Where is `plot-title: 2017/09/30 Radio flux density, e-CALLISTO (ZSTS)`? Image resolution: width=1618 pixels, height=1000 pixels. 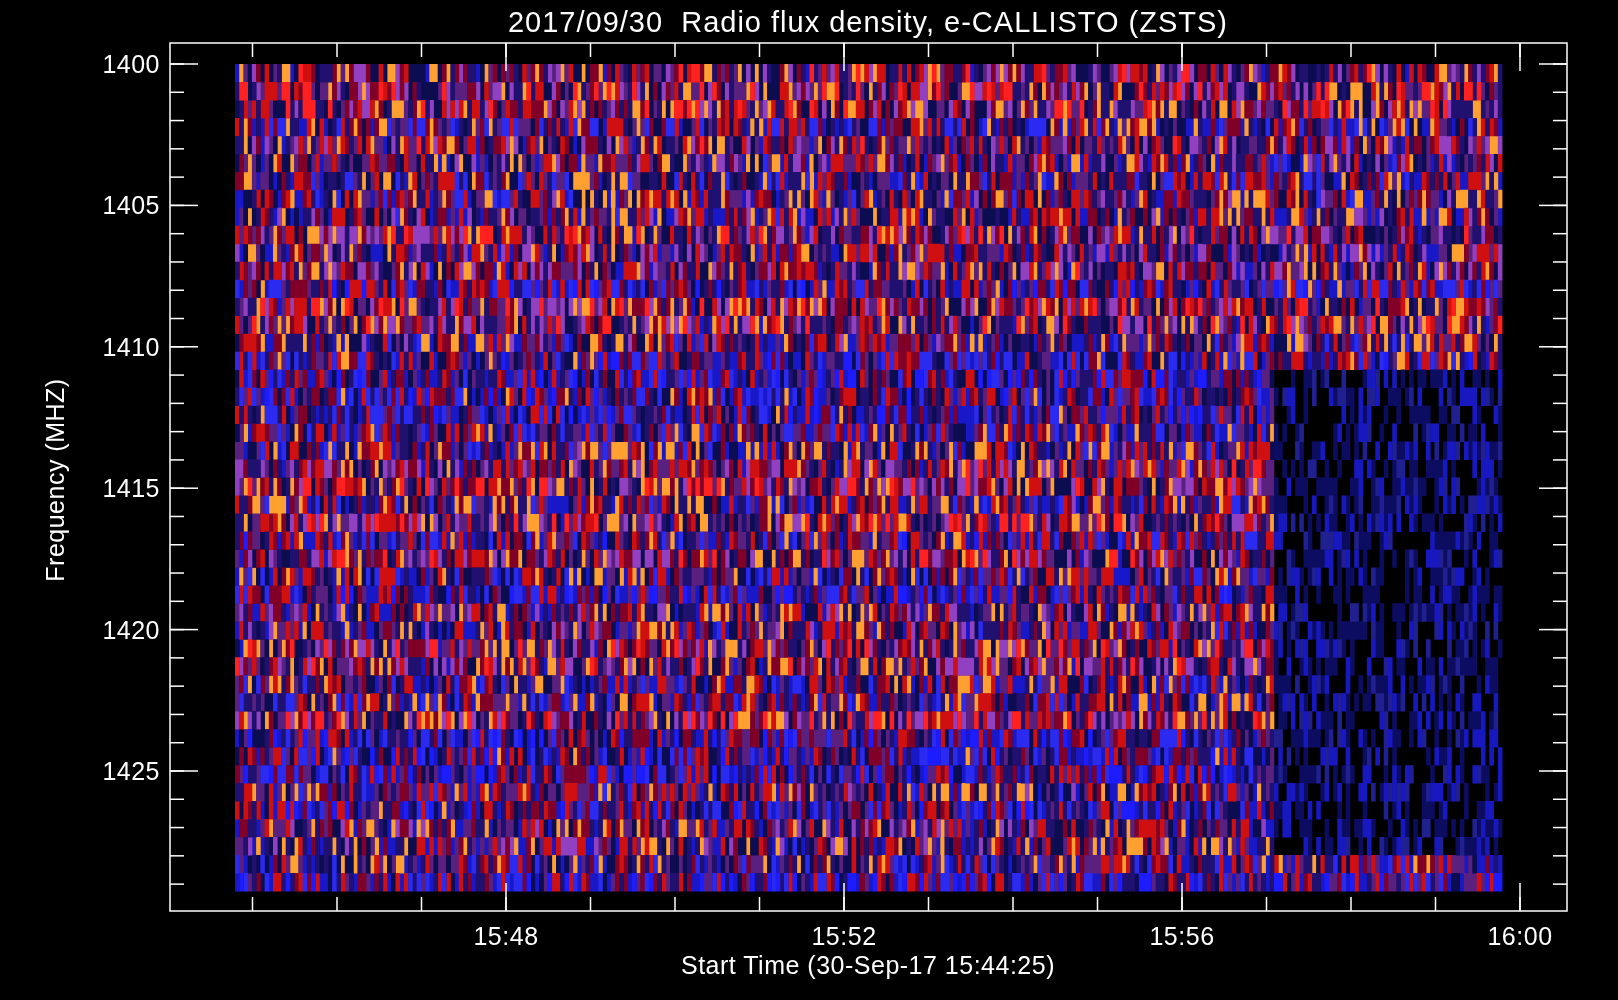
plot-title: 2017/09/30 Radio flux density, e-CALLISTO (ZSTS) is located at coordinates (868, 22).